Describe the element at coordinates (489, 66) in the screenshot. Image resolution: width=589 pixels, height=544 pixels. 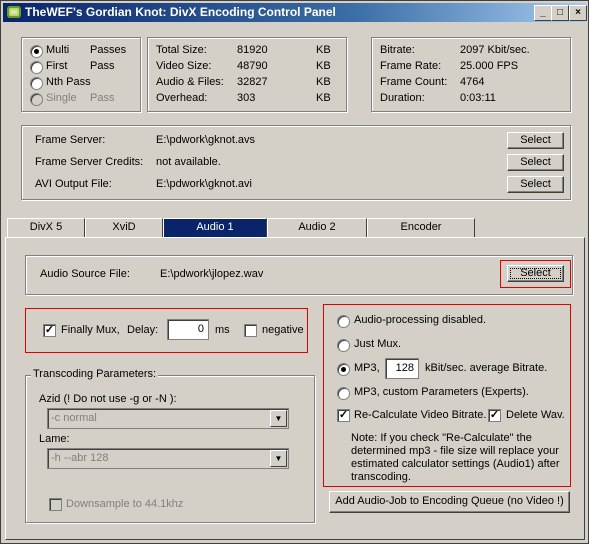
I see `stat-value: 25.000 FPS` at that location.